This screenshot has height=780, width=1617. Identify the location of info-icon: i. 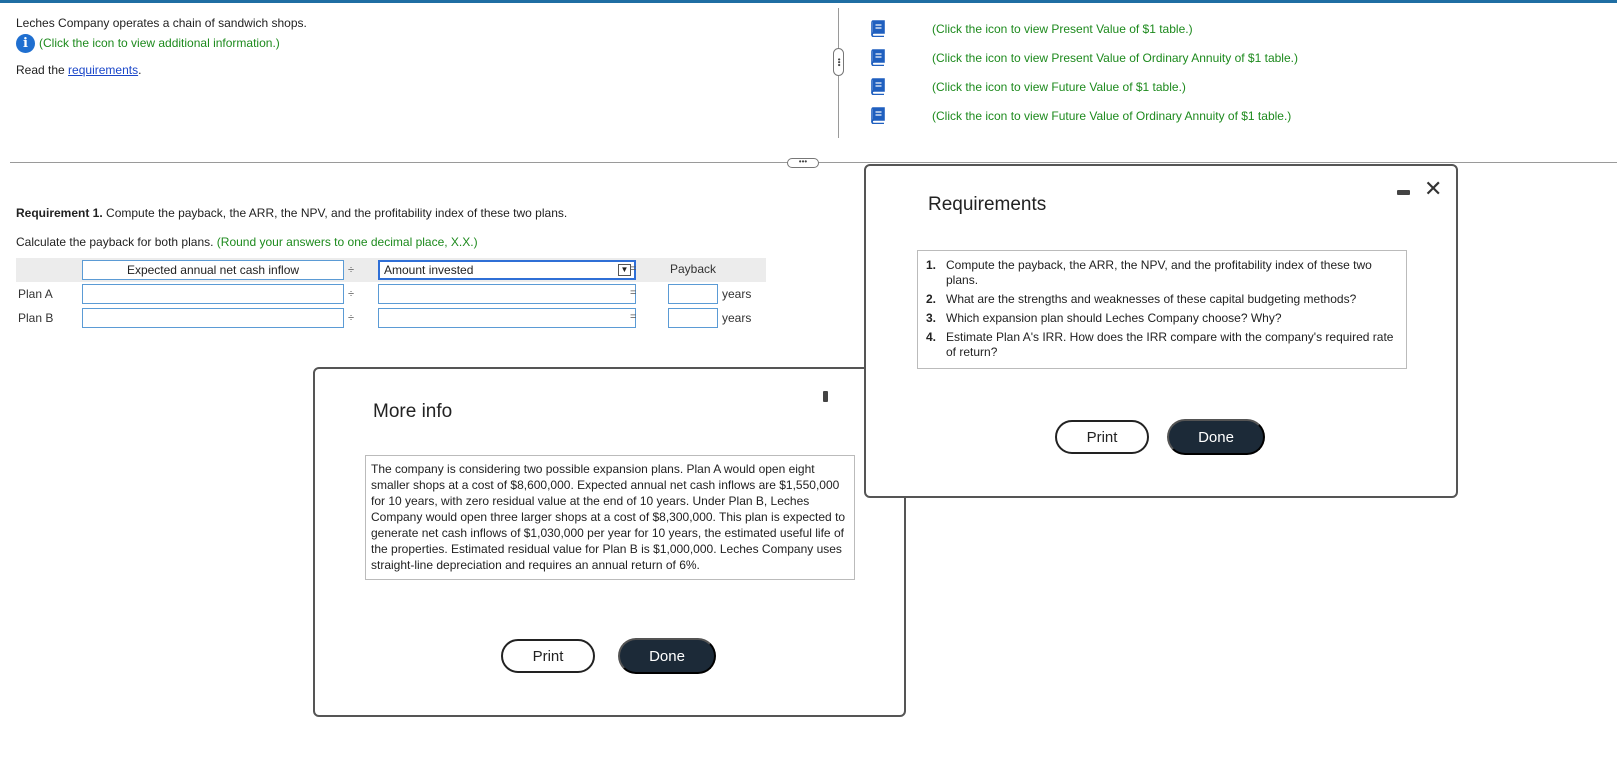
(25, 43).